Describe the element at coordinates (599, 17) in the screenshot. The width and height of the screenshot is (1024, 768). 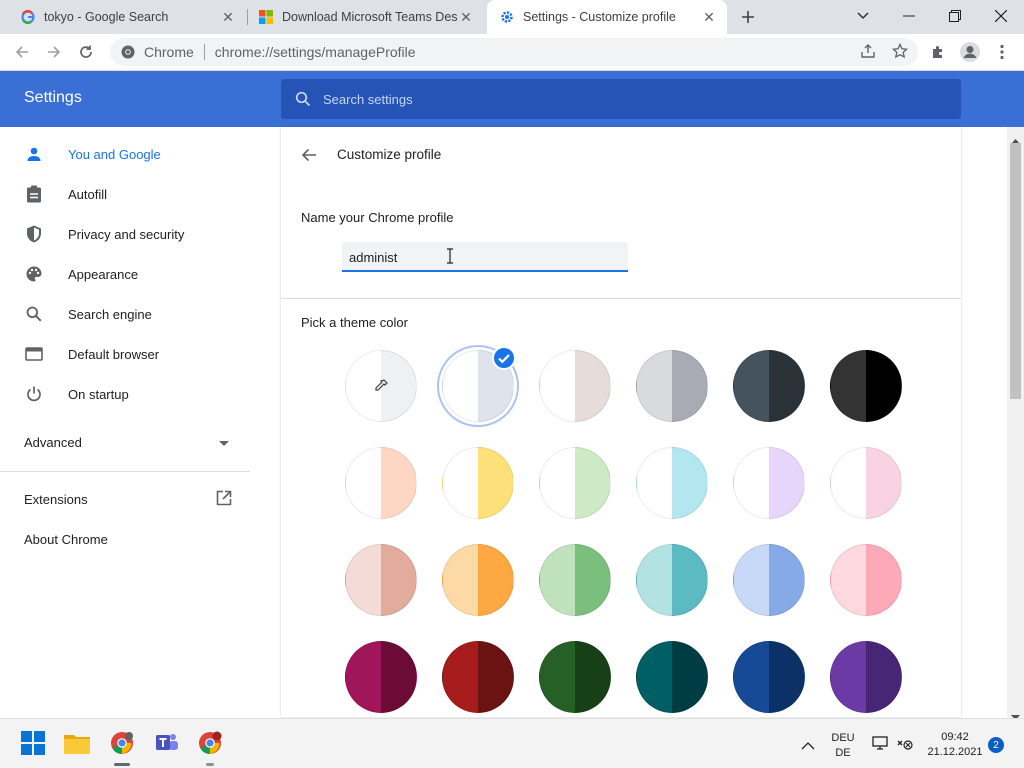
I see `tab-title: Settings - Customize profile` at that location.